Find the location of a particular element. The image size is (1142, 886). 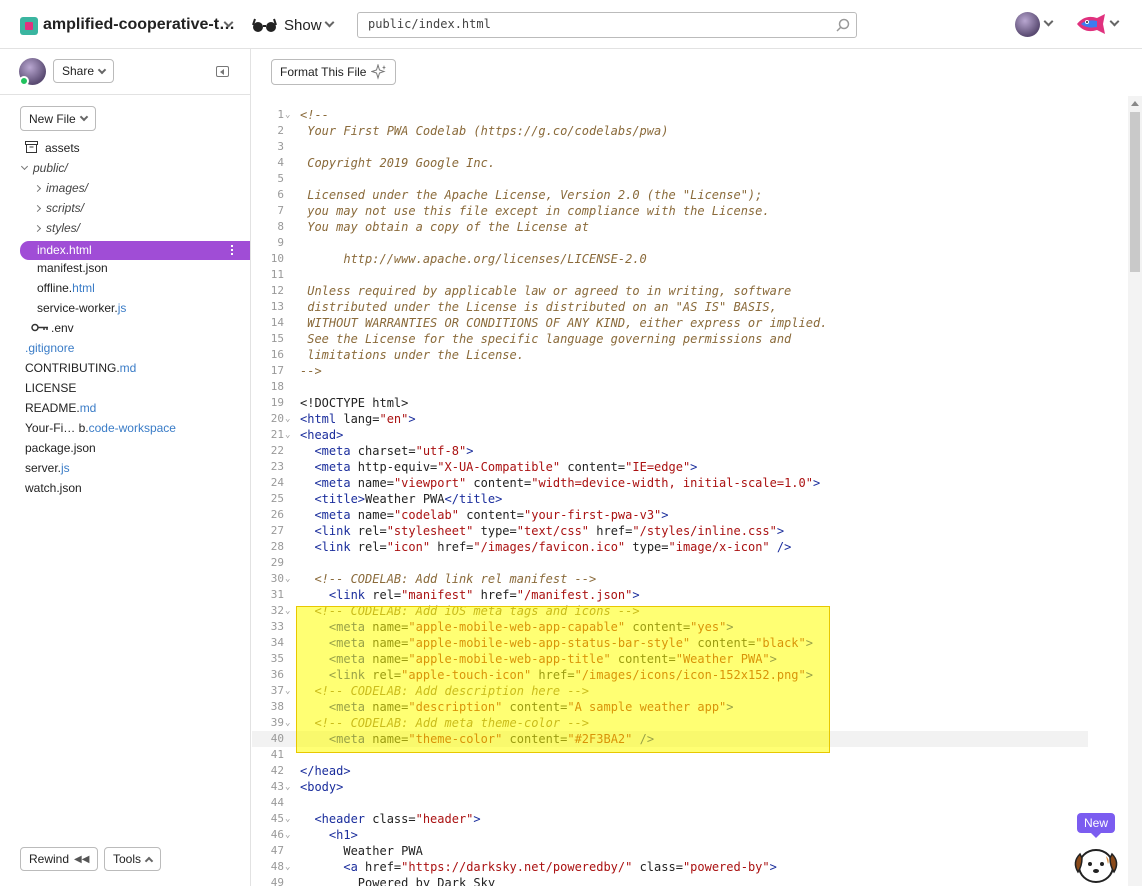

project-icon is located at coordinates (29, 26).